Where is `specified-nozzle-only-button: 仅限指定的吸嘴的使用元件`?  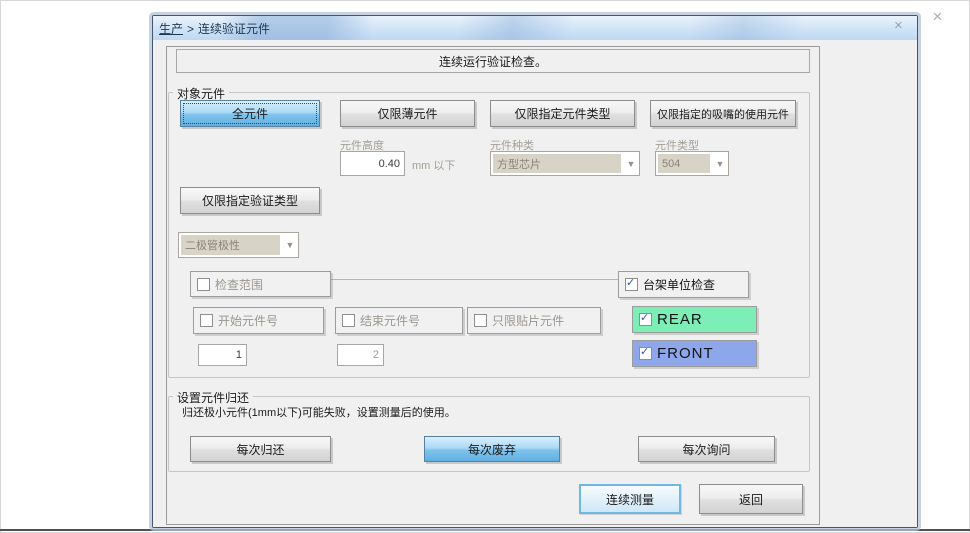
specified-nozzle-only-button: 仅限指定的吸嘴的使用元件 is located at coordinates (723, 113).